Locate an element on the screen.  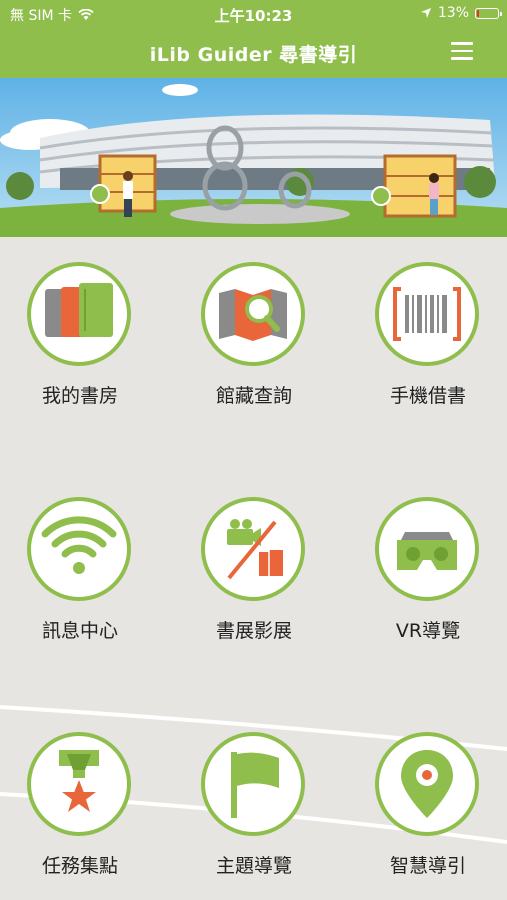
menu-mobile-borrow: 手機借書 is located at coordinates (428, 322).